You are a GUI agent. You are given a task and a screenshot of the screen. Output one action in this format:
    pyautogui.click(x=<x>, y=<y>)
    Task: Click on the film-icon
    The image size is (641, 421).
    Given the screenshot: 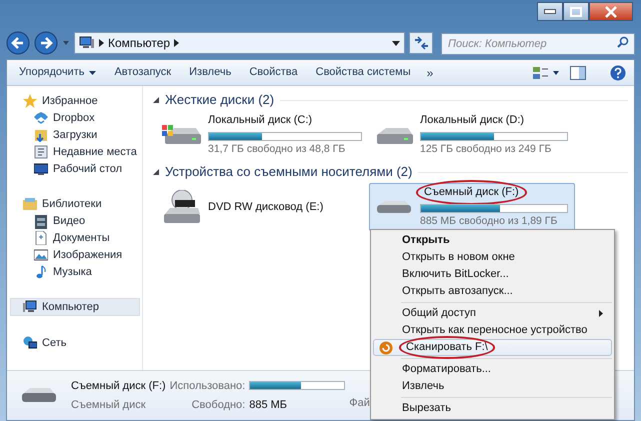 What is the action you would take?
    pyautogui.click(x=41, y=221)
    